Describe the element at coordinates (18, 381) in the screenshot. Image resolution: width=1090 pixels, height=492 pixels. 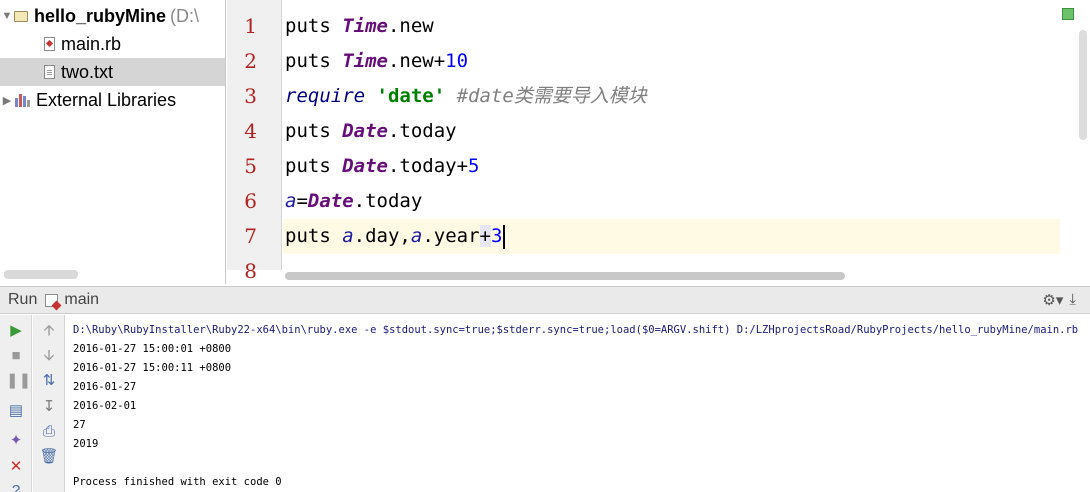
I see `pause-icon: ❚❚` at that location.